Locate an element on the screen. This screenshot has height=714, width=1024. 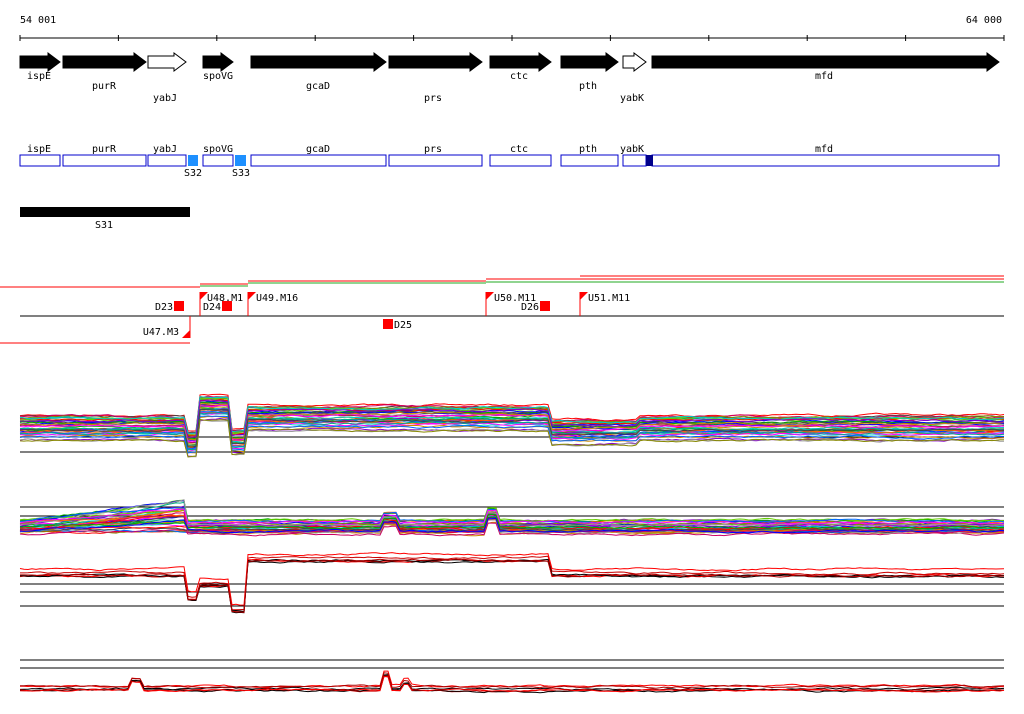
gene-label: ctc is located at coordinates (519, 76).